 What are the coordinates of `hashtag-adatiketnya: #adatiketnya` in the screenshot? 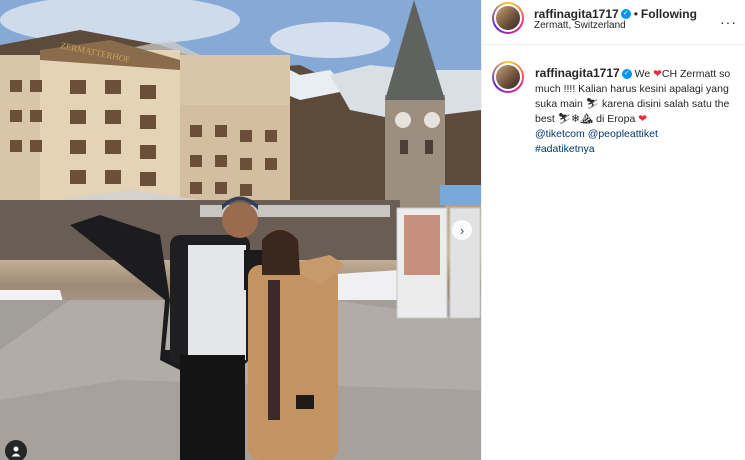 It's located at (565, 149).